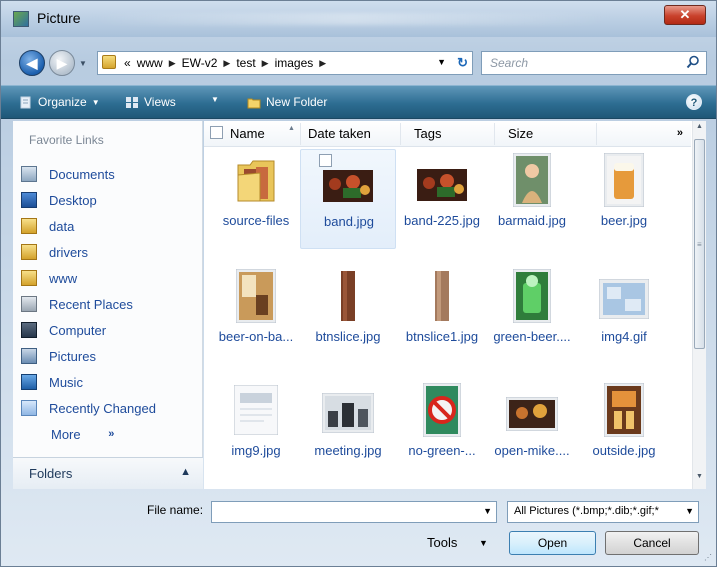 This screenshot has width=717, height=567. What do you see at coordinates (84, 64) in the screenshot?
I see `recent-pages-dropdown-icon: ▼` at bounding box center [84, 64].